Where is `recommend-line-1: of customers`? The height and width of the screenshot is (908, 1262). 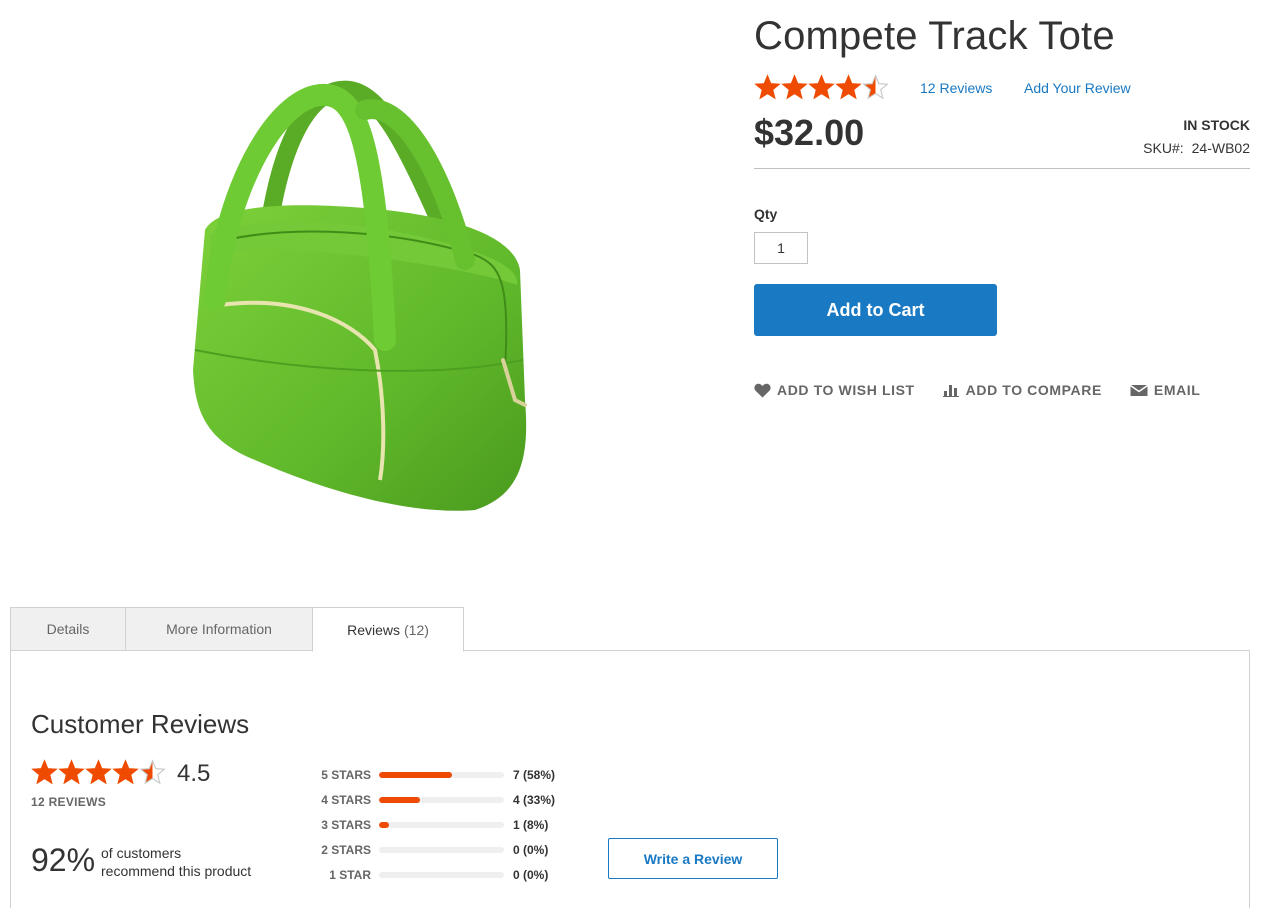 recommend-line-1: of customers is located at coordinates (141, 853).